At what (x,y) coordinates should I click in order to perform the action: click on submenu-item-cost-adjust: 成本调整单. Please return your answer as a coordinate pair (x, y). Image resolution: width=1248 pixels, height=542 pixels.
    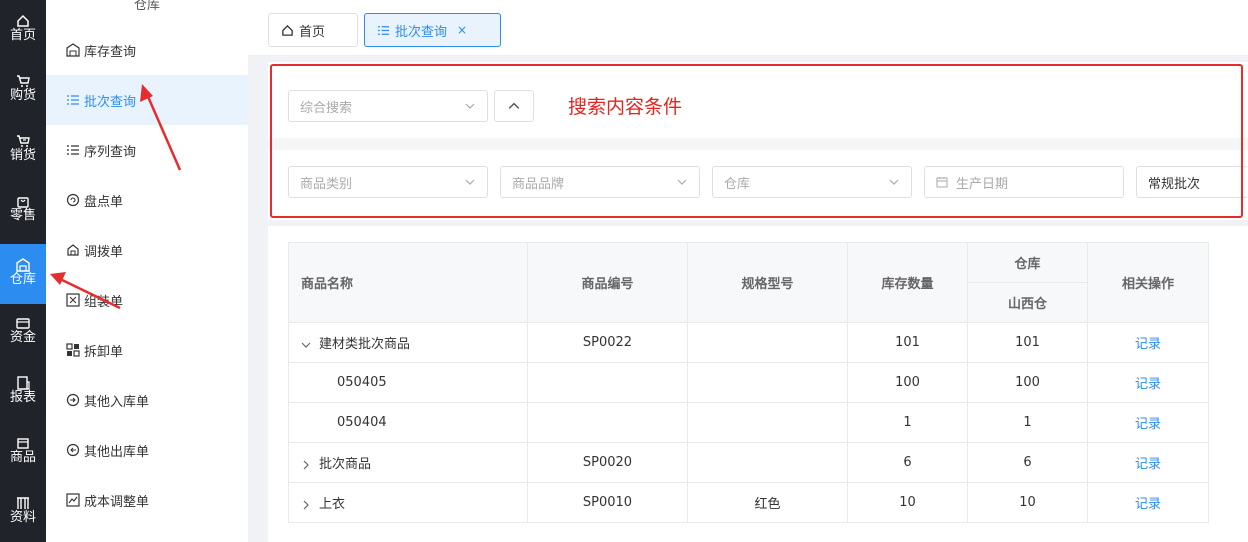
    Looking at the image, I should click on (147, 500).